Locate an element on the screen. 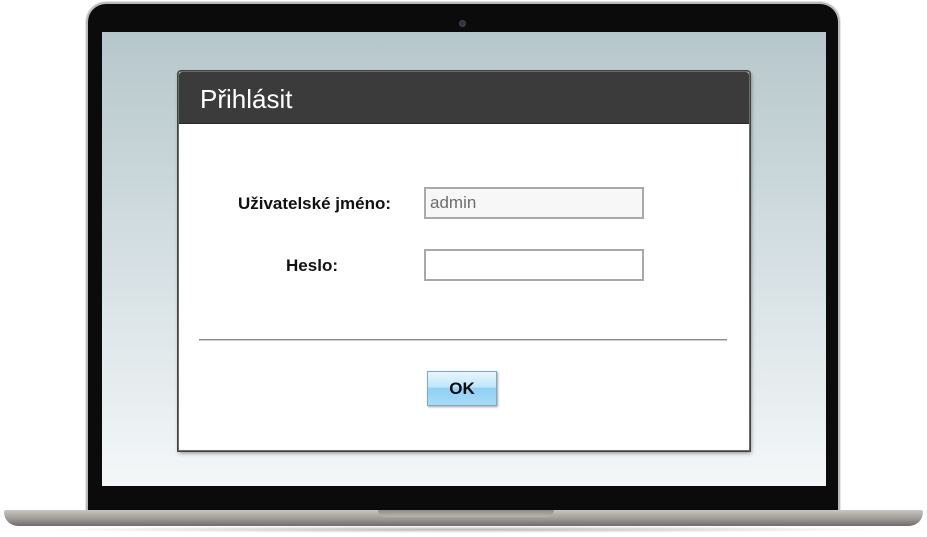 This screenshot has width=927, height=537. ok-button: OK is located at coordinates (462, 388).